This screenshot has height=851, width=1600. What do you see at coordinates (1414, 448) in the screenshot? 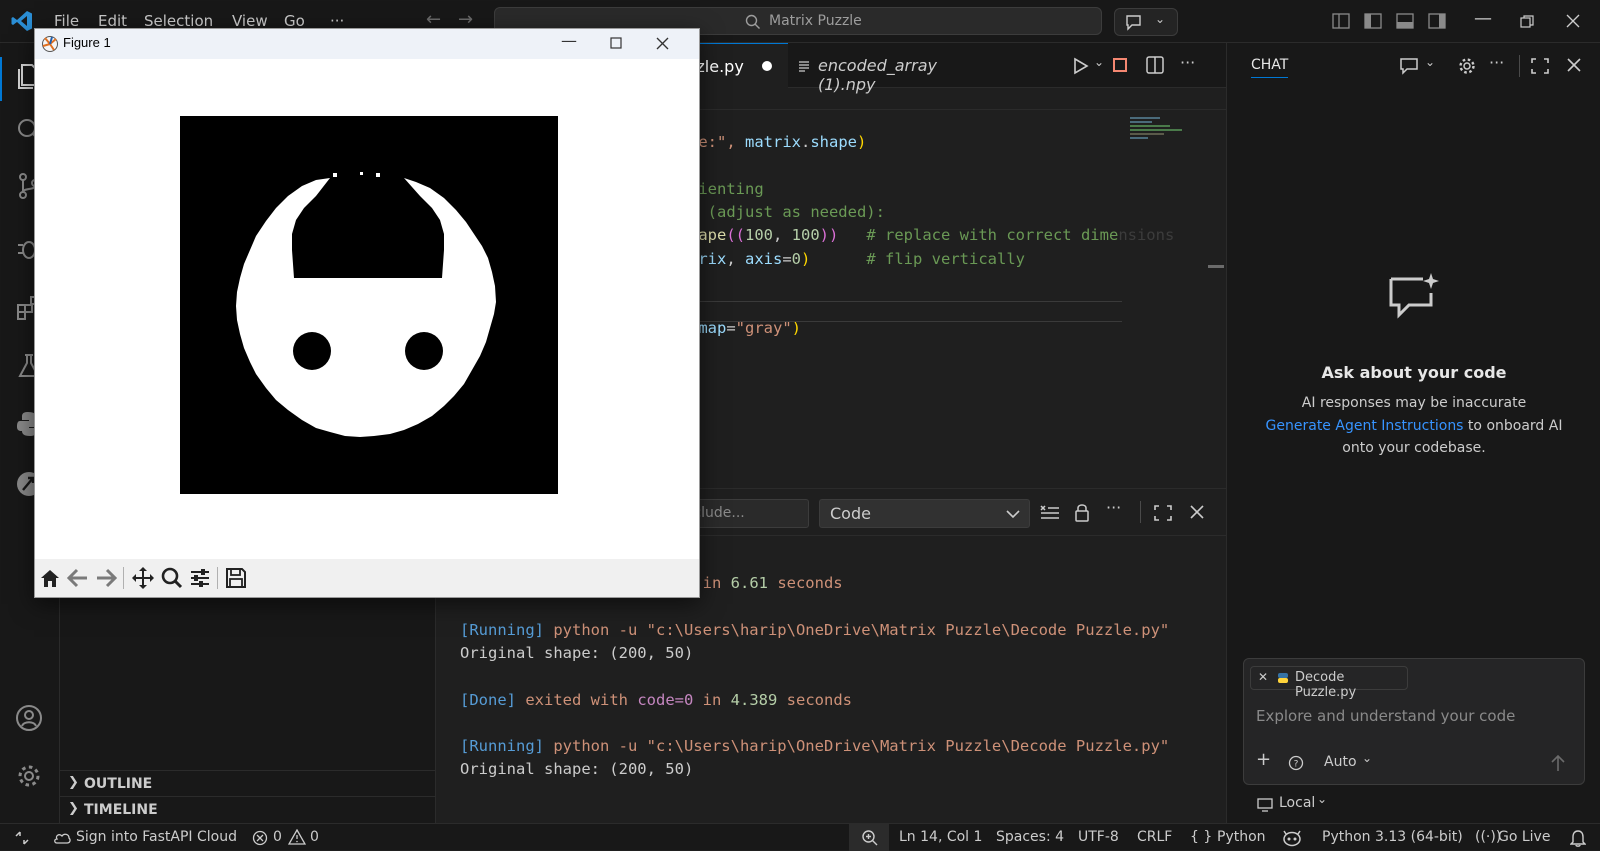
I see `chat-instructions-line3: onto your codebase.` at bounding box center [1414, 448].